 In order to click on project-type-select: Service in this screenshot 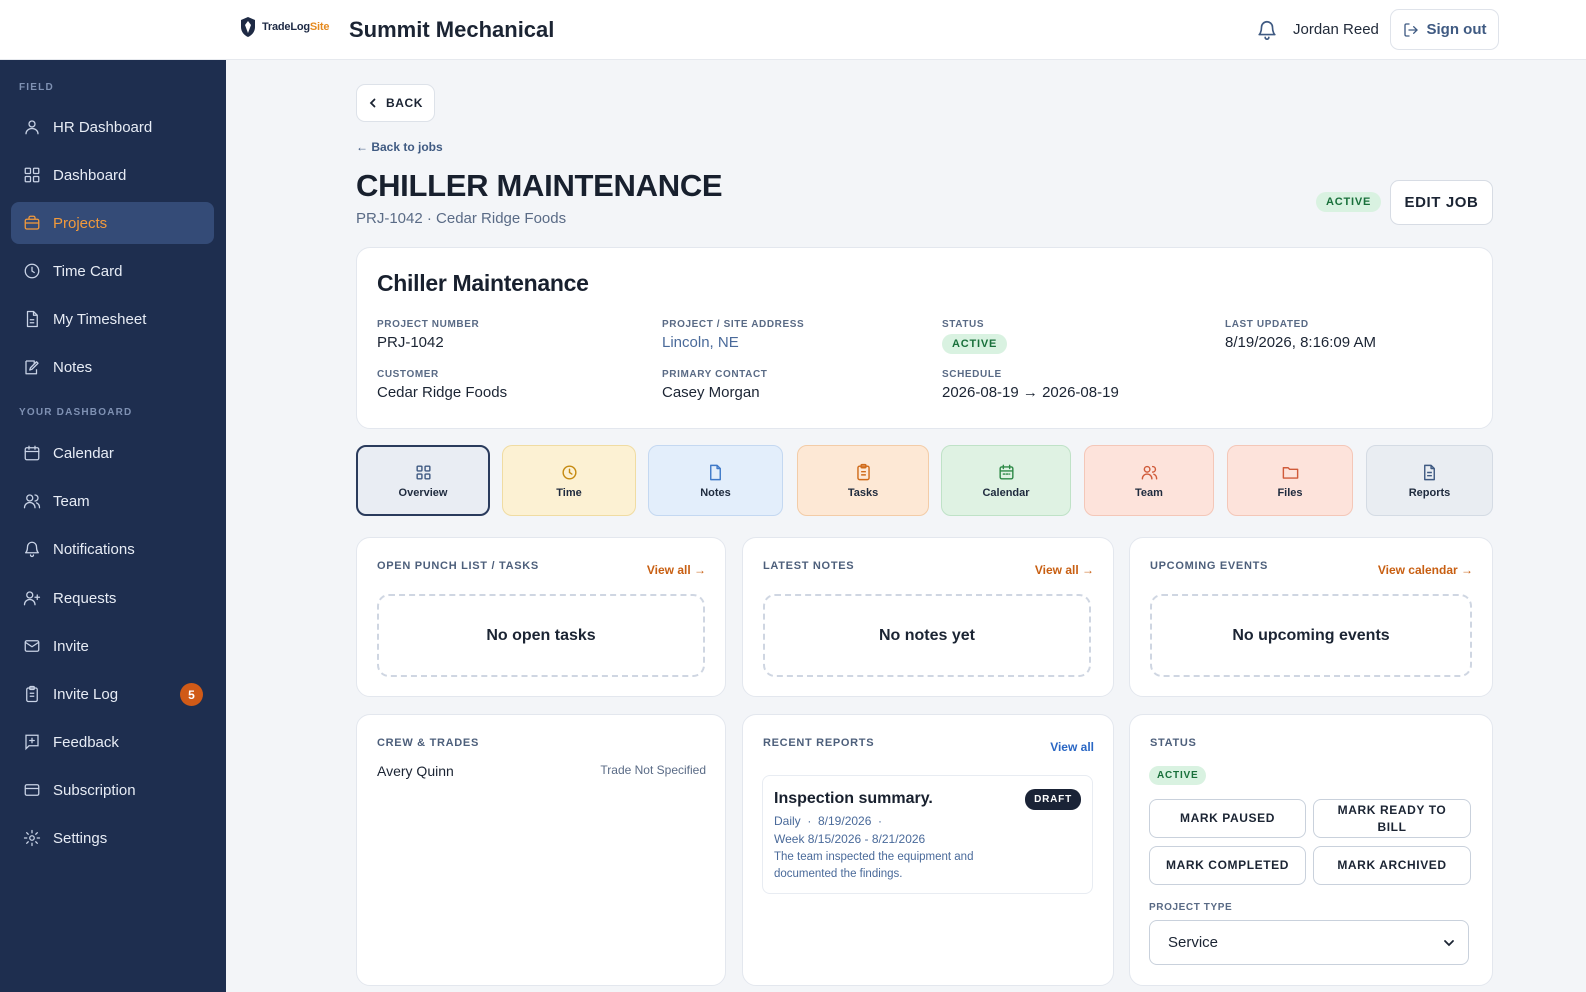, I will do `click(1309, 942)`.